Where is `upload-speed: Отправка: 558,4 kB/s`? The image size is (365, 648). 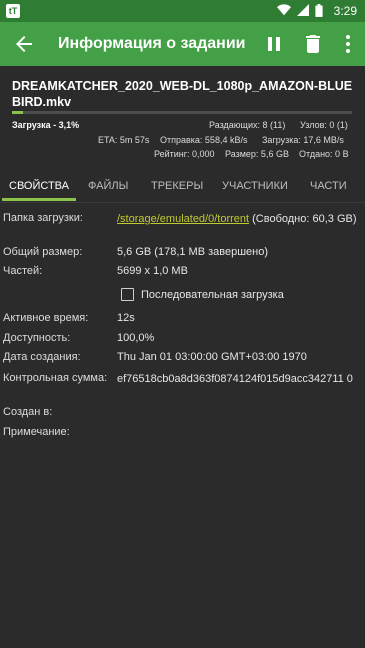 upload-speed: Отправка: 558,4 kB/s is located at coordinates (204, 140).